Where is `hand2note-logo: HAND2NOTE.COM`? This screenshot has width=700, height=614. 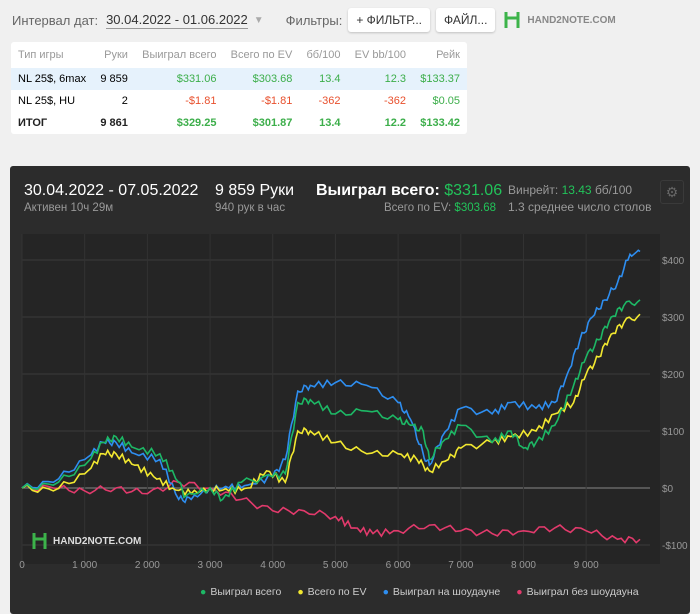
hand2note-logo: HAND2NOTE.COM is located at coordinates (559, 20).